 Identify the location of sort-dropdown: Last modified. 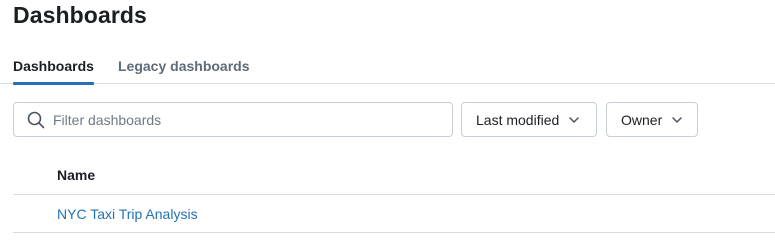
(529, 119).